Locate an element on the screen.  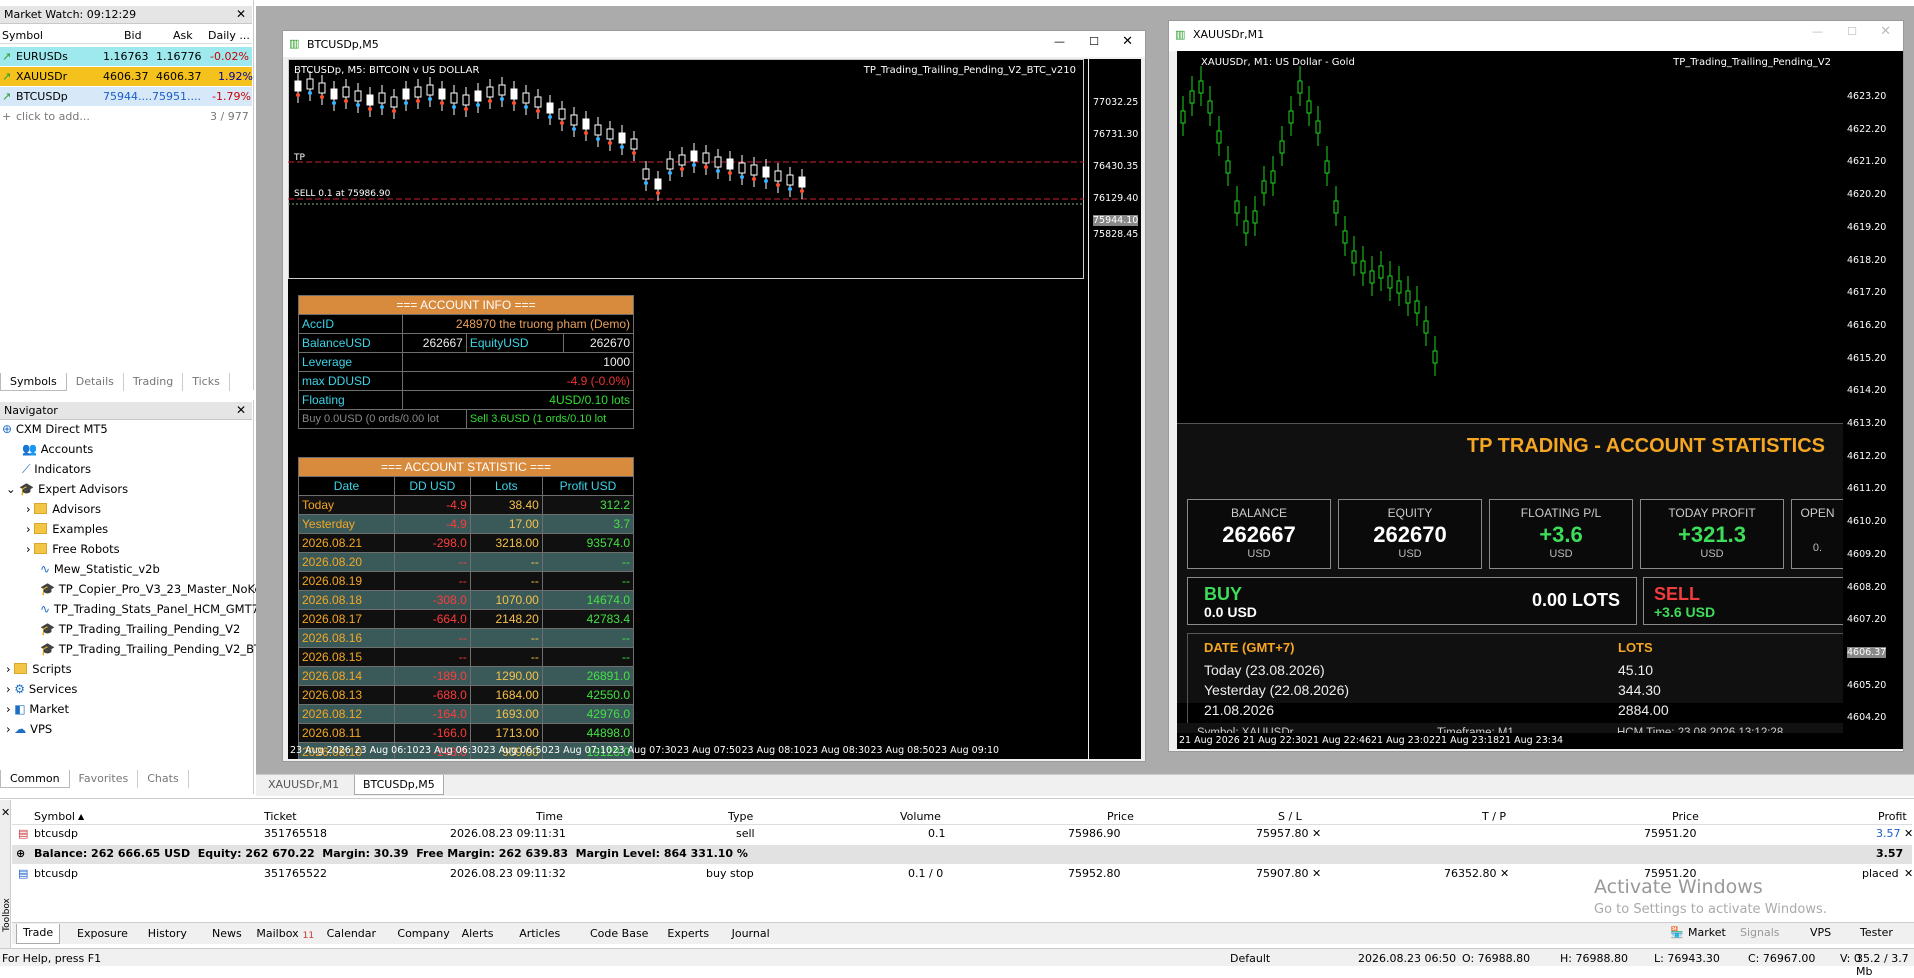
nav-free-robots: › Free Robots is located at coordinates (73, 552).